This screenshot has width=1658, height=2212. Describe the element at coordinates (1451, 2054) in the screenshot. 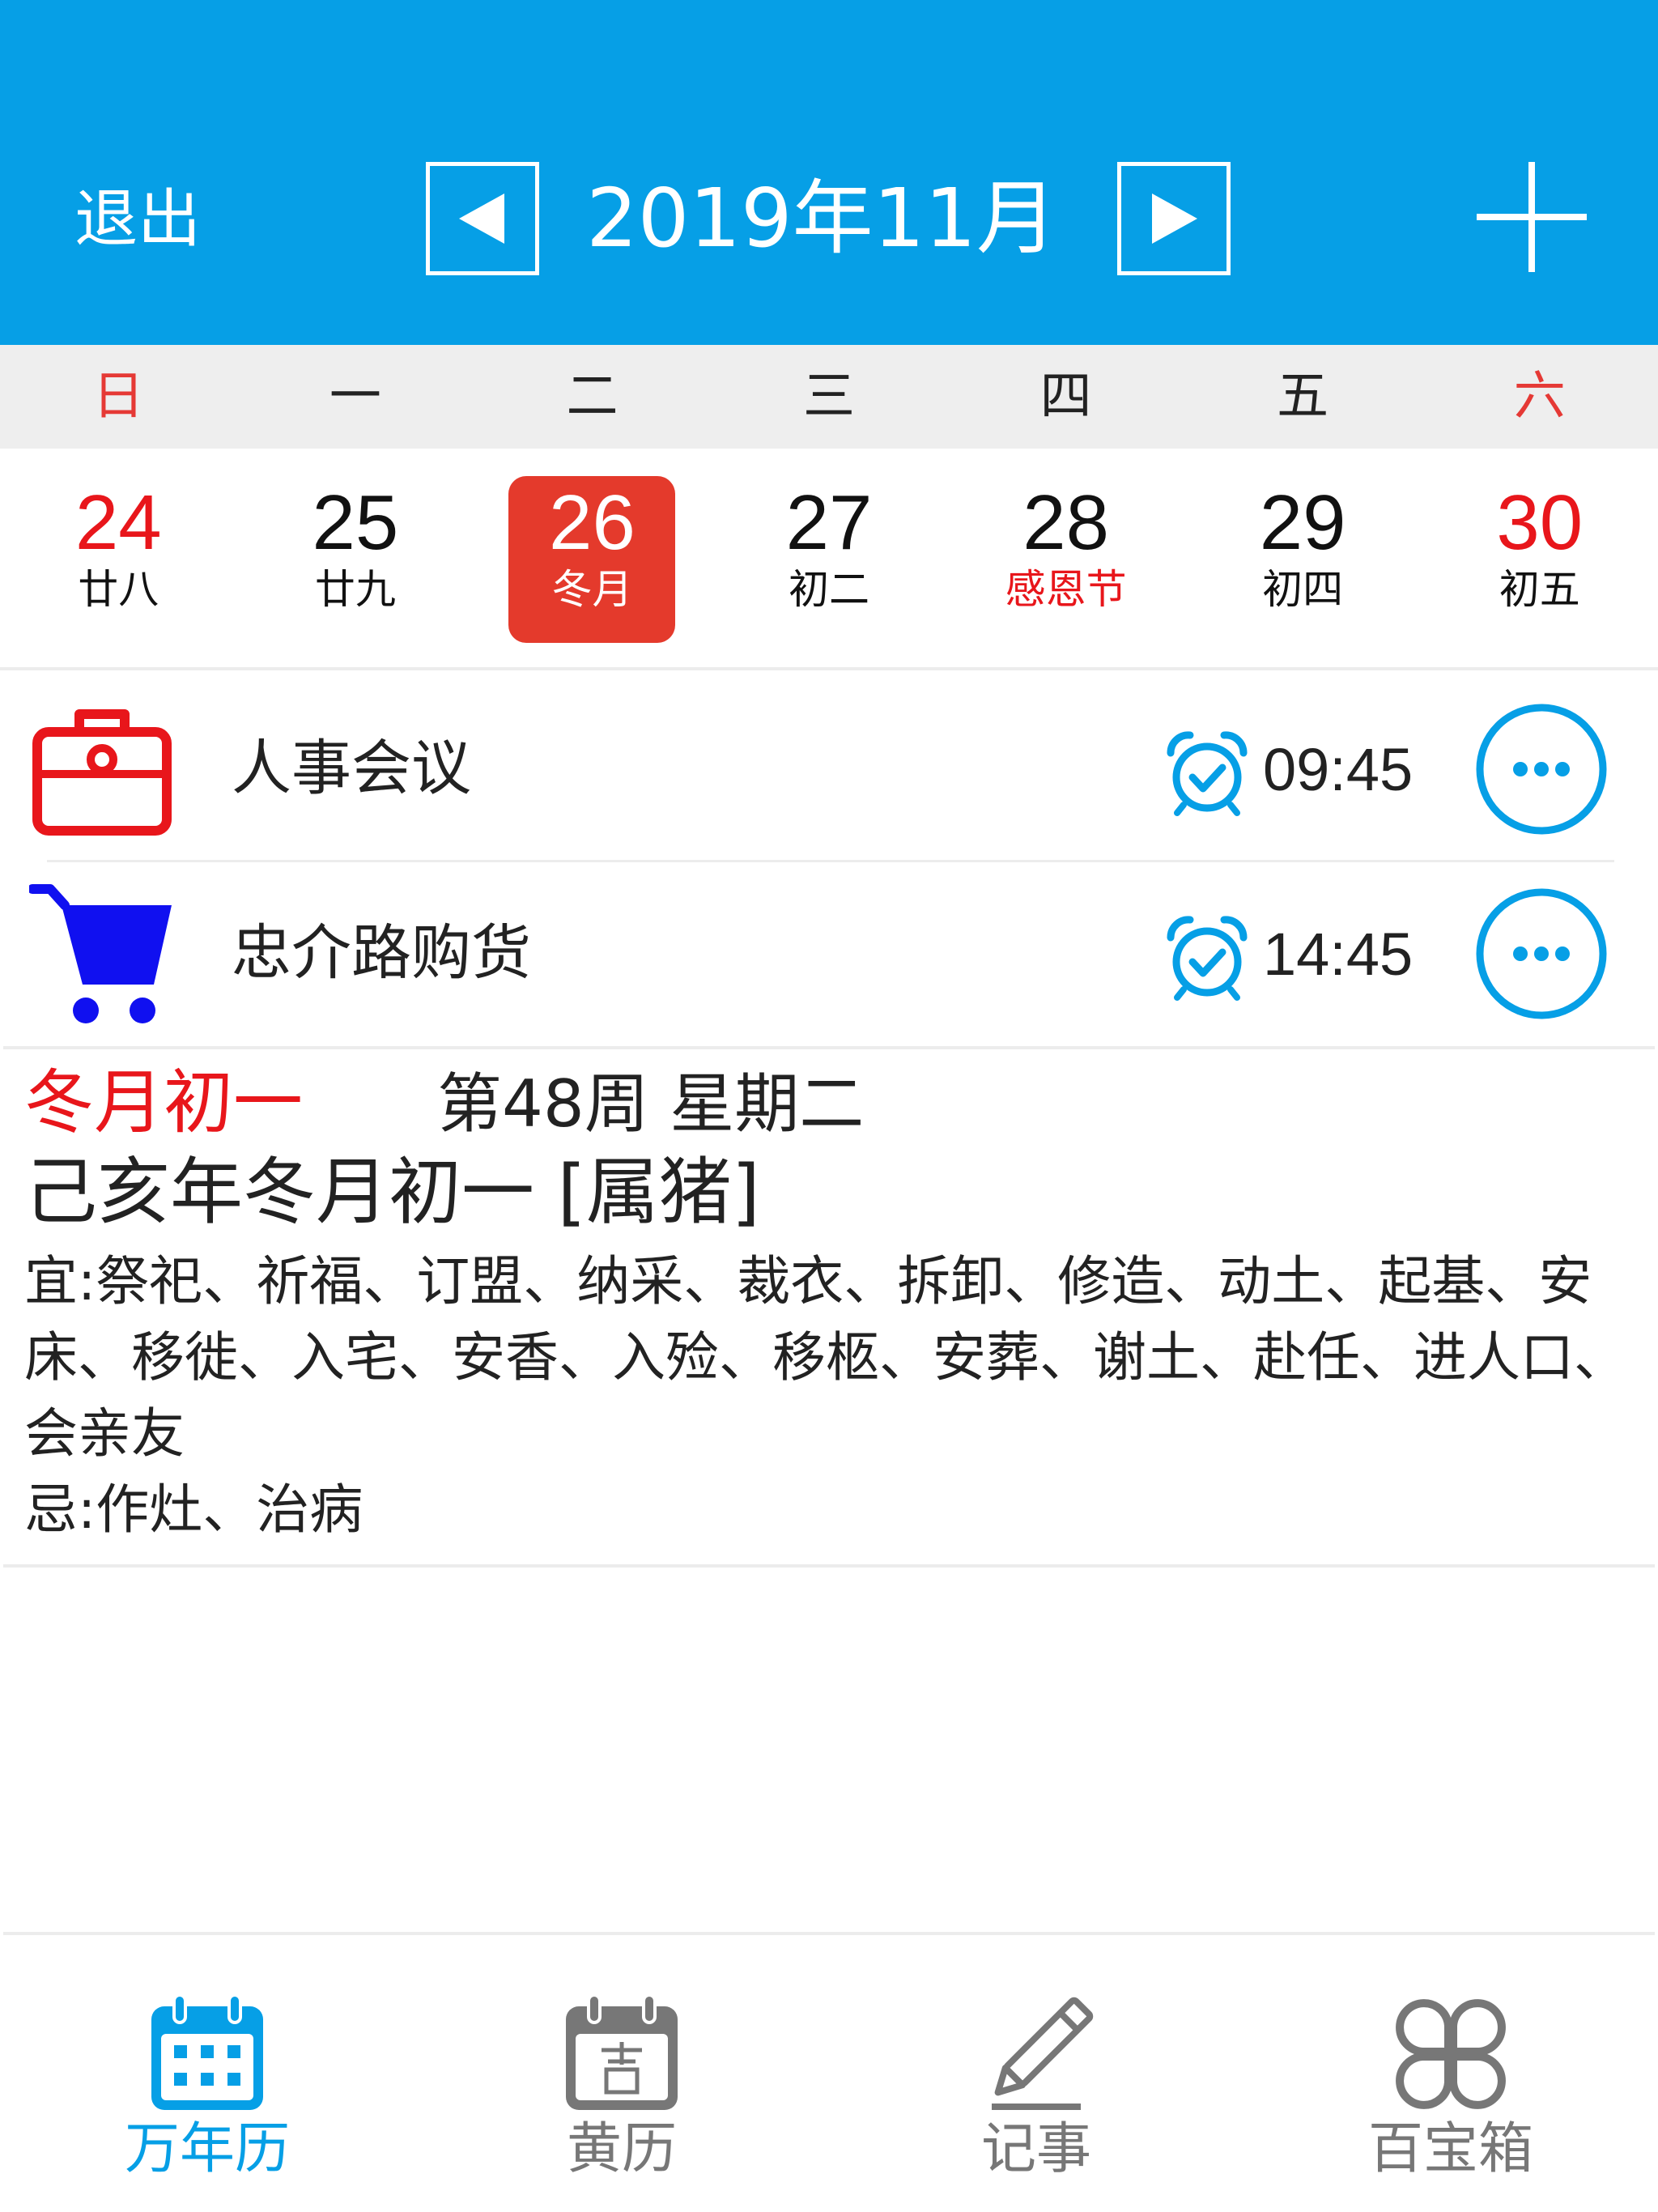

I see `clover-icon` at that location.